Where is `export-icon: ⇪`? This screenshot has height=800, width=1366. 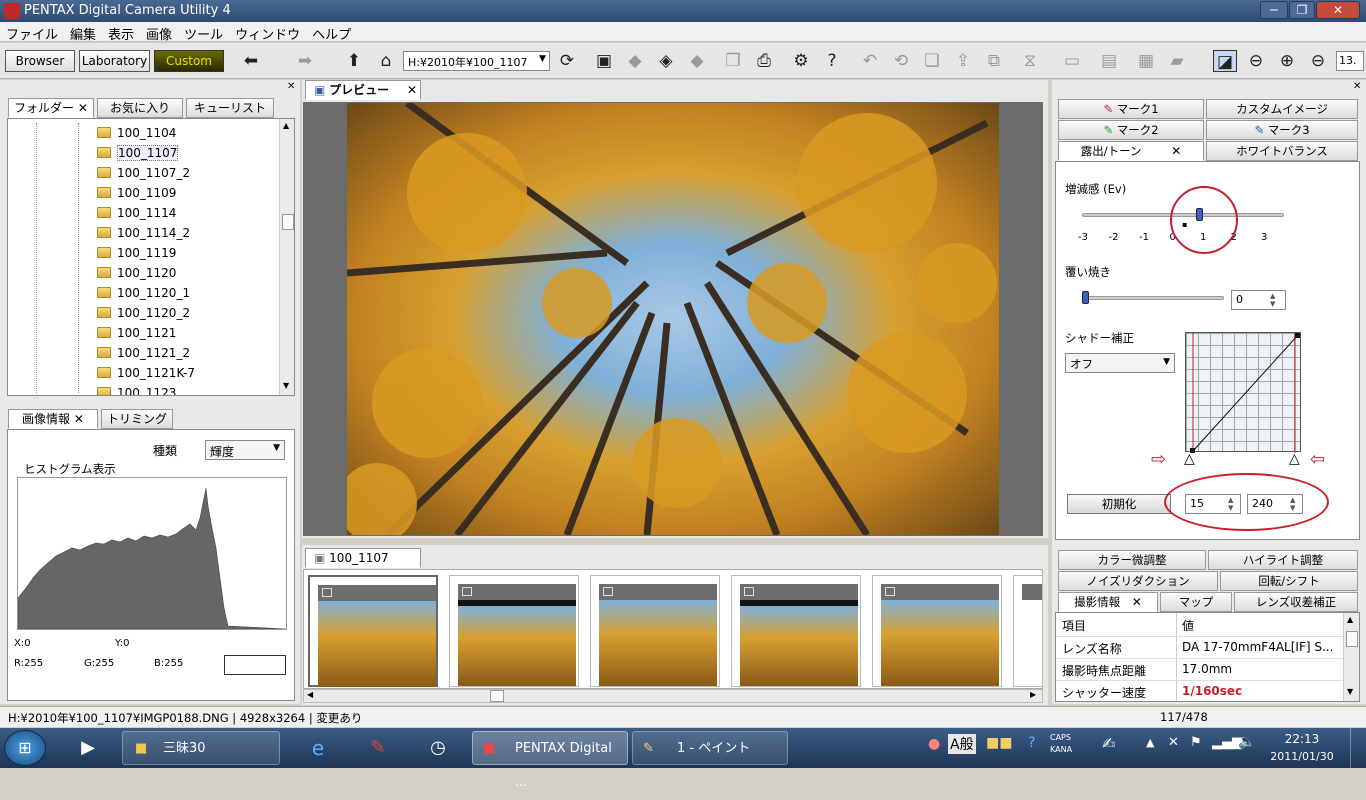 export-icon: ⇪ is located at coordinates (963, 61).